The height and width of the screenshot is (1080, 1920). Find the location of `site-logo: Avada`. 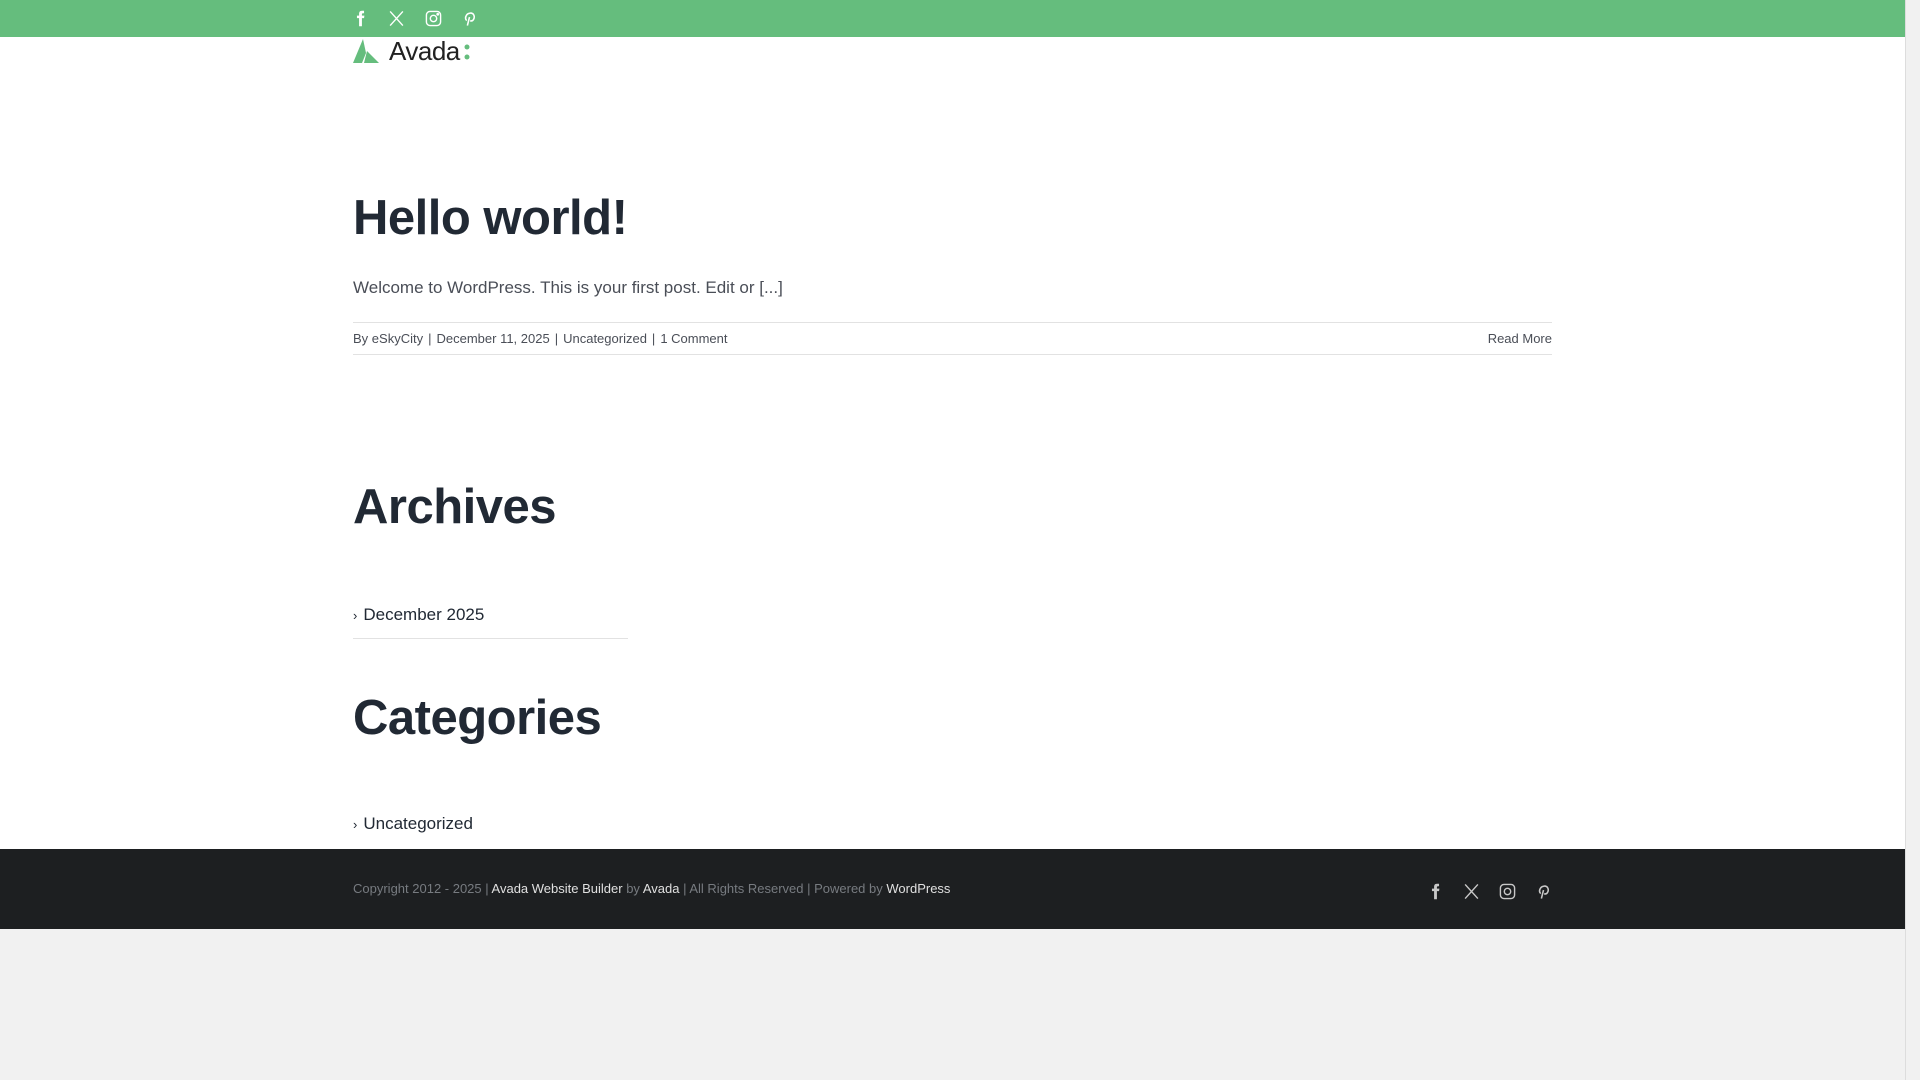

site-logo: Avada is located at coordinates (411, 50).